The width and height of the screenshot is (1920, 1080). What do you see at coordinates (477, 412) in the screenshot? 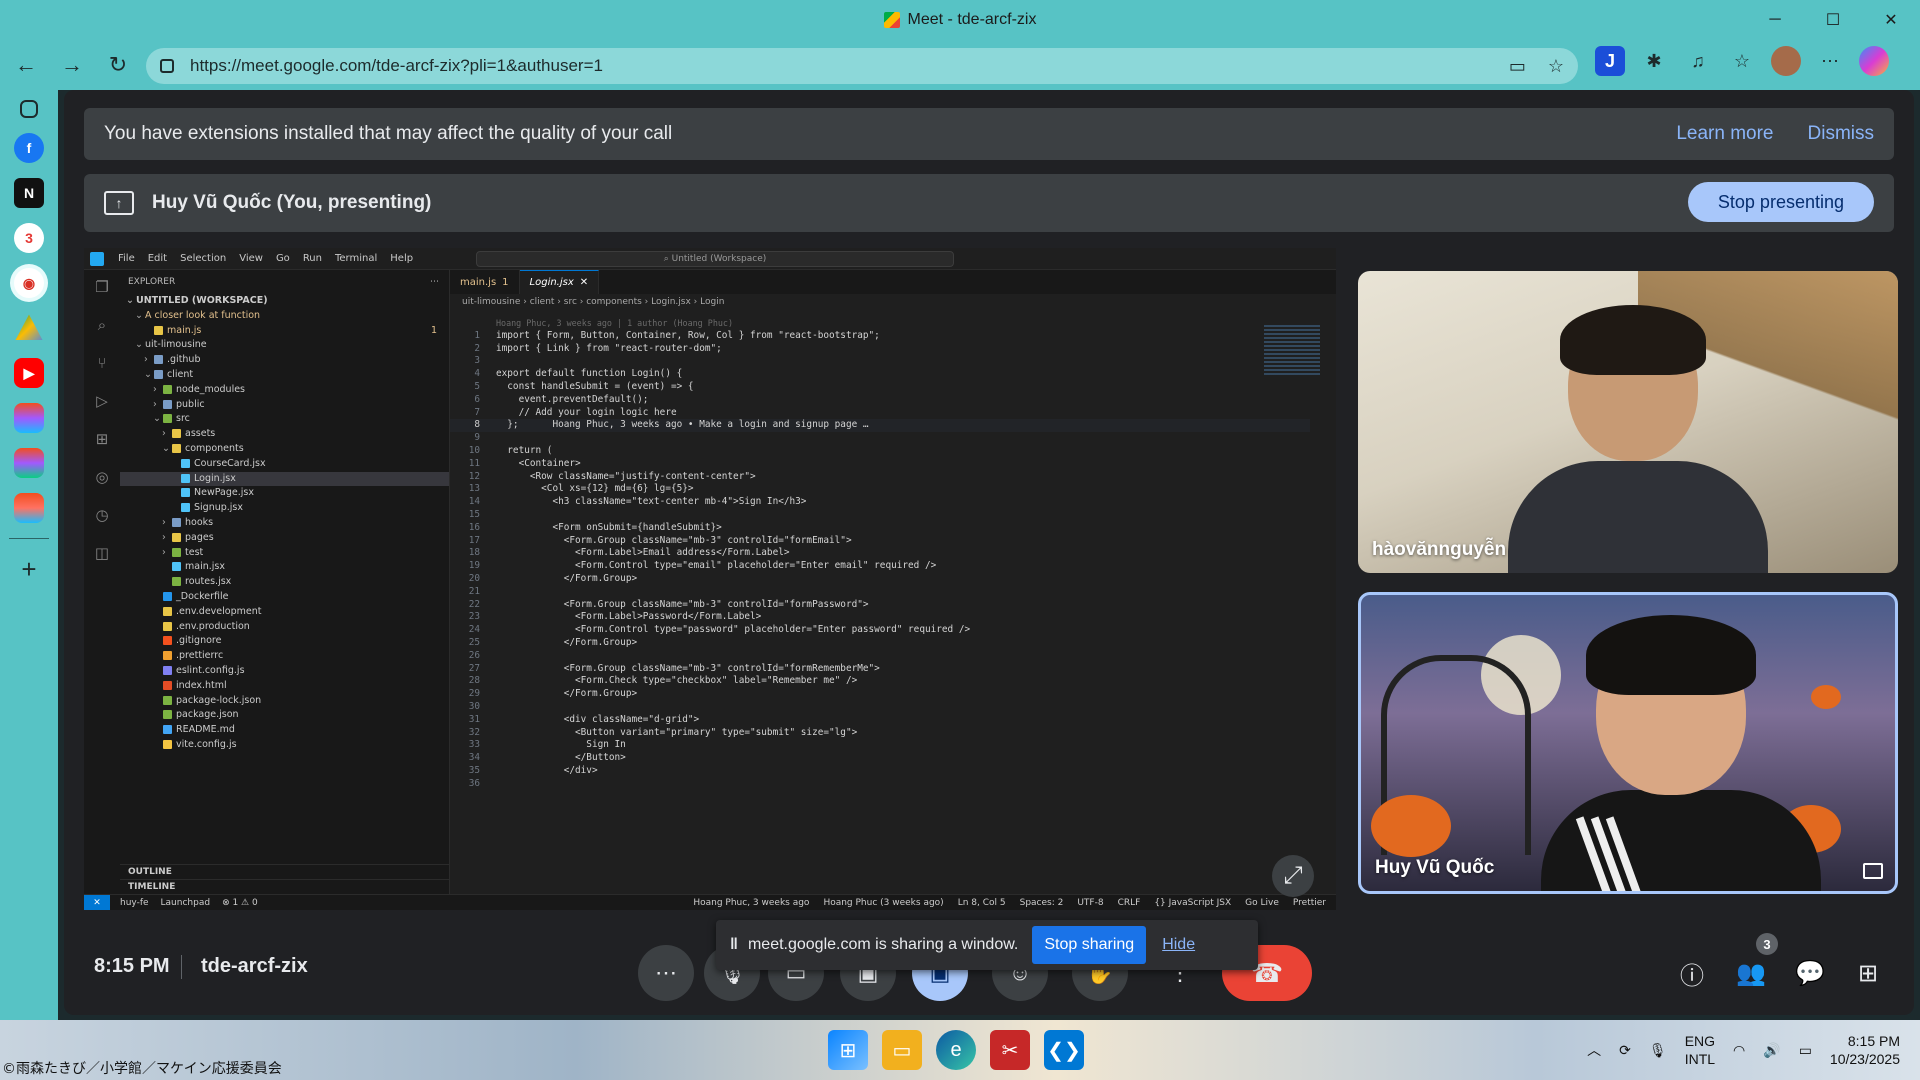
I see `line-number: 7` at bounding box center [477, 412].